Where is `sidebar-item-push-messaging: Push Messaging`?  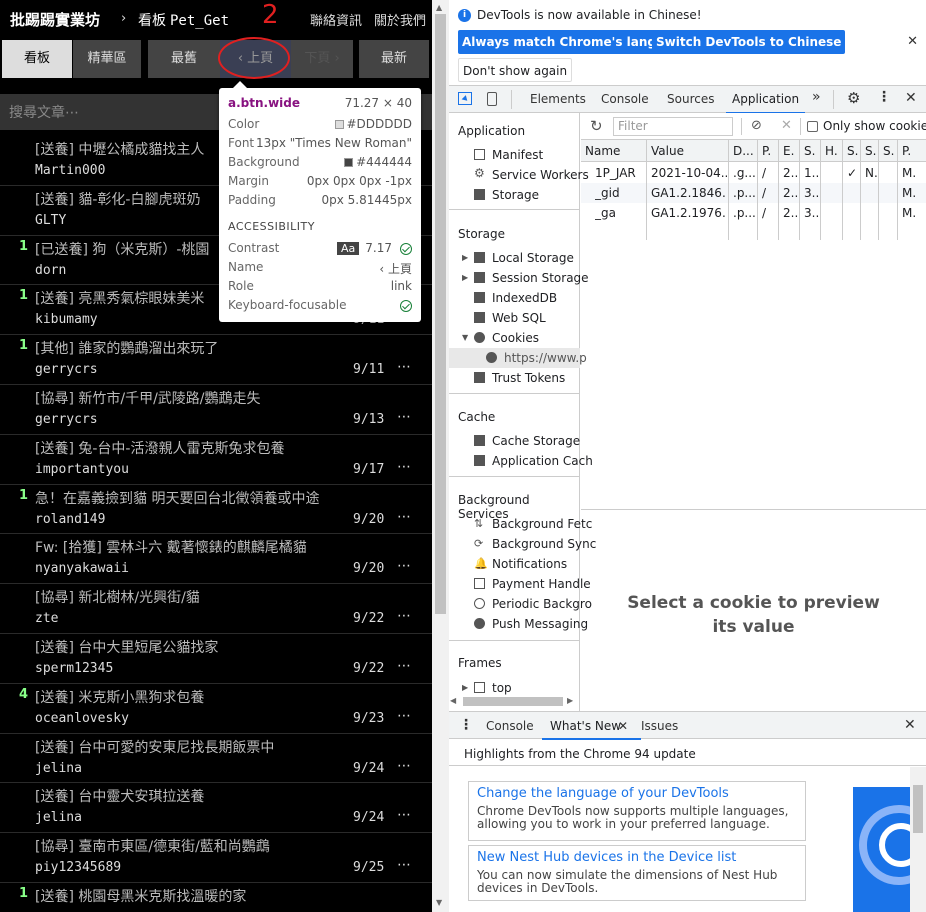
sidebar-item-push-messaging: Push Messaging is located at coordinates (540, 624).